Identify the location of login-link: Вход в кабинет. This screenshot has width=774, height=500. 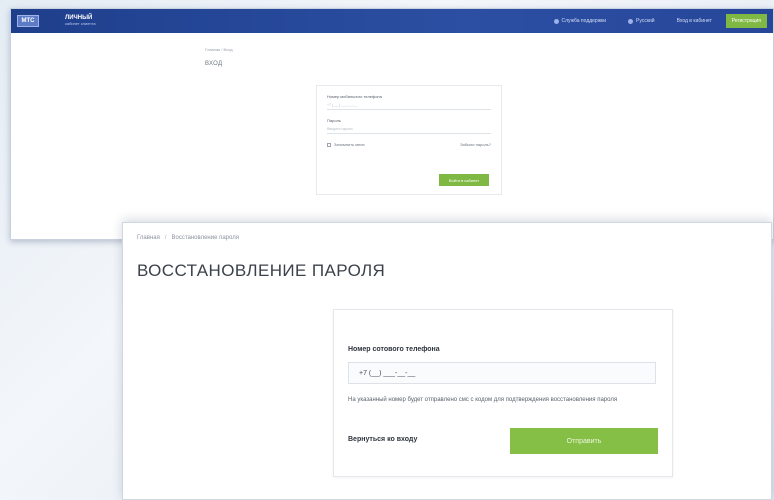
(694, 21).